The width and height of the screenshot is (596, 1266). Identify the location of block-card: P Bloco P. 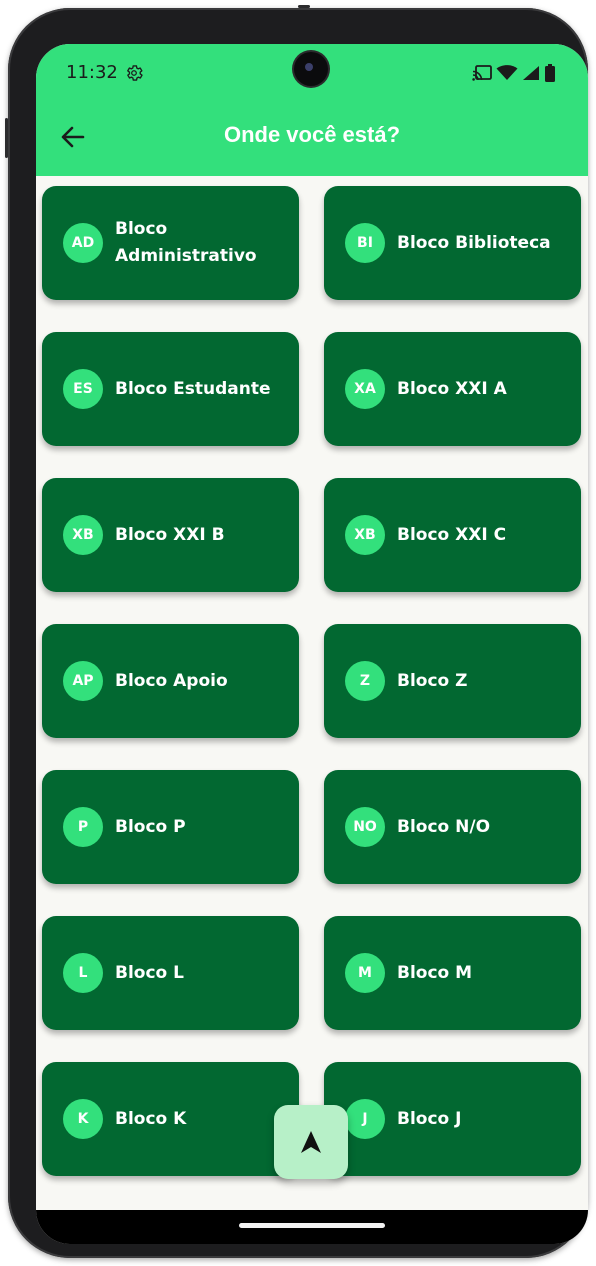
(170, 827).